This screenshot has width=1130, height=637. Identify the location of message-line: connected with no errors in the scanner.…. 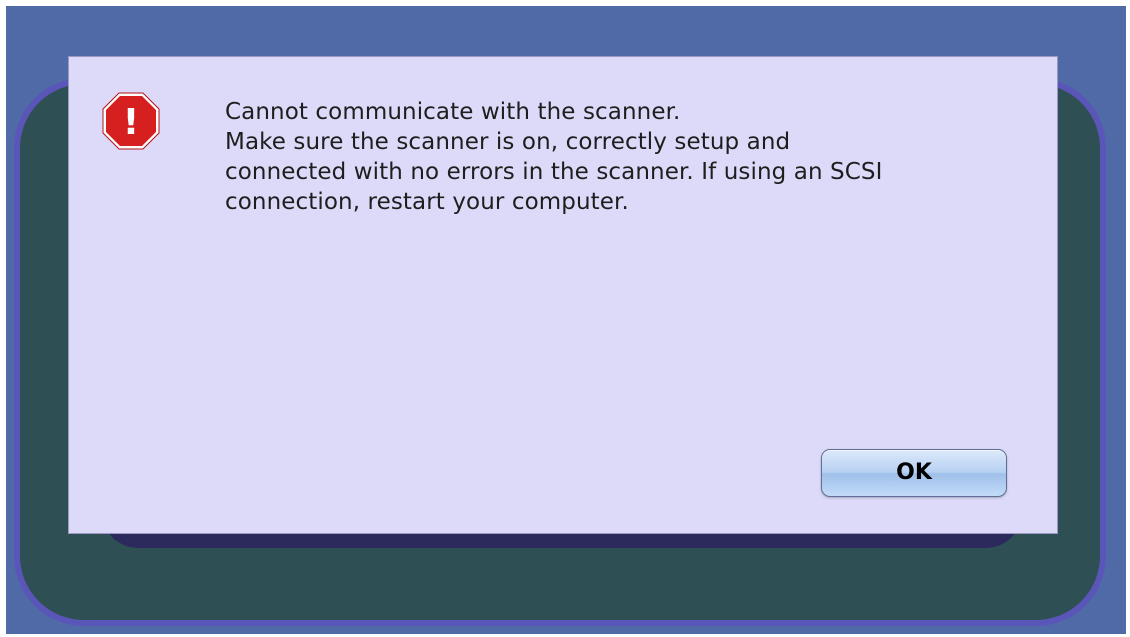
(554, 172).